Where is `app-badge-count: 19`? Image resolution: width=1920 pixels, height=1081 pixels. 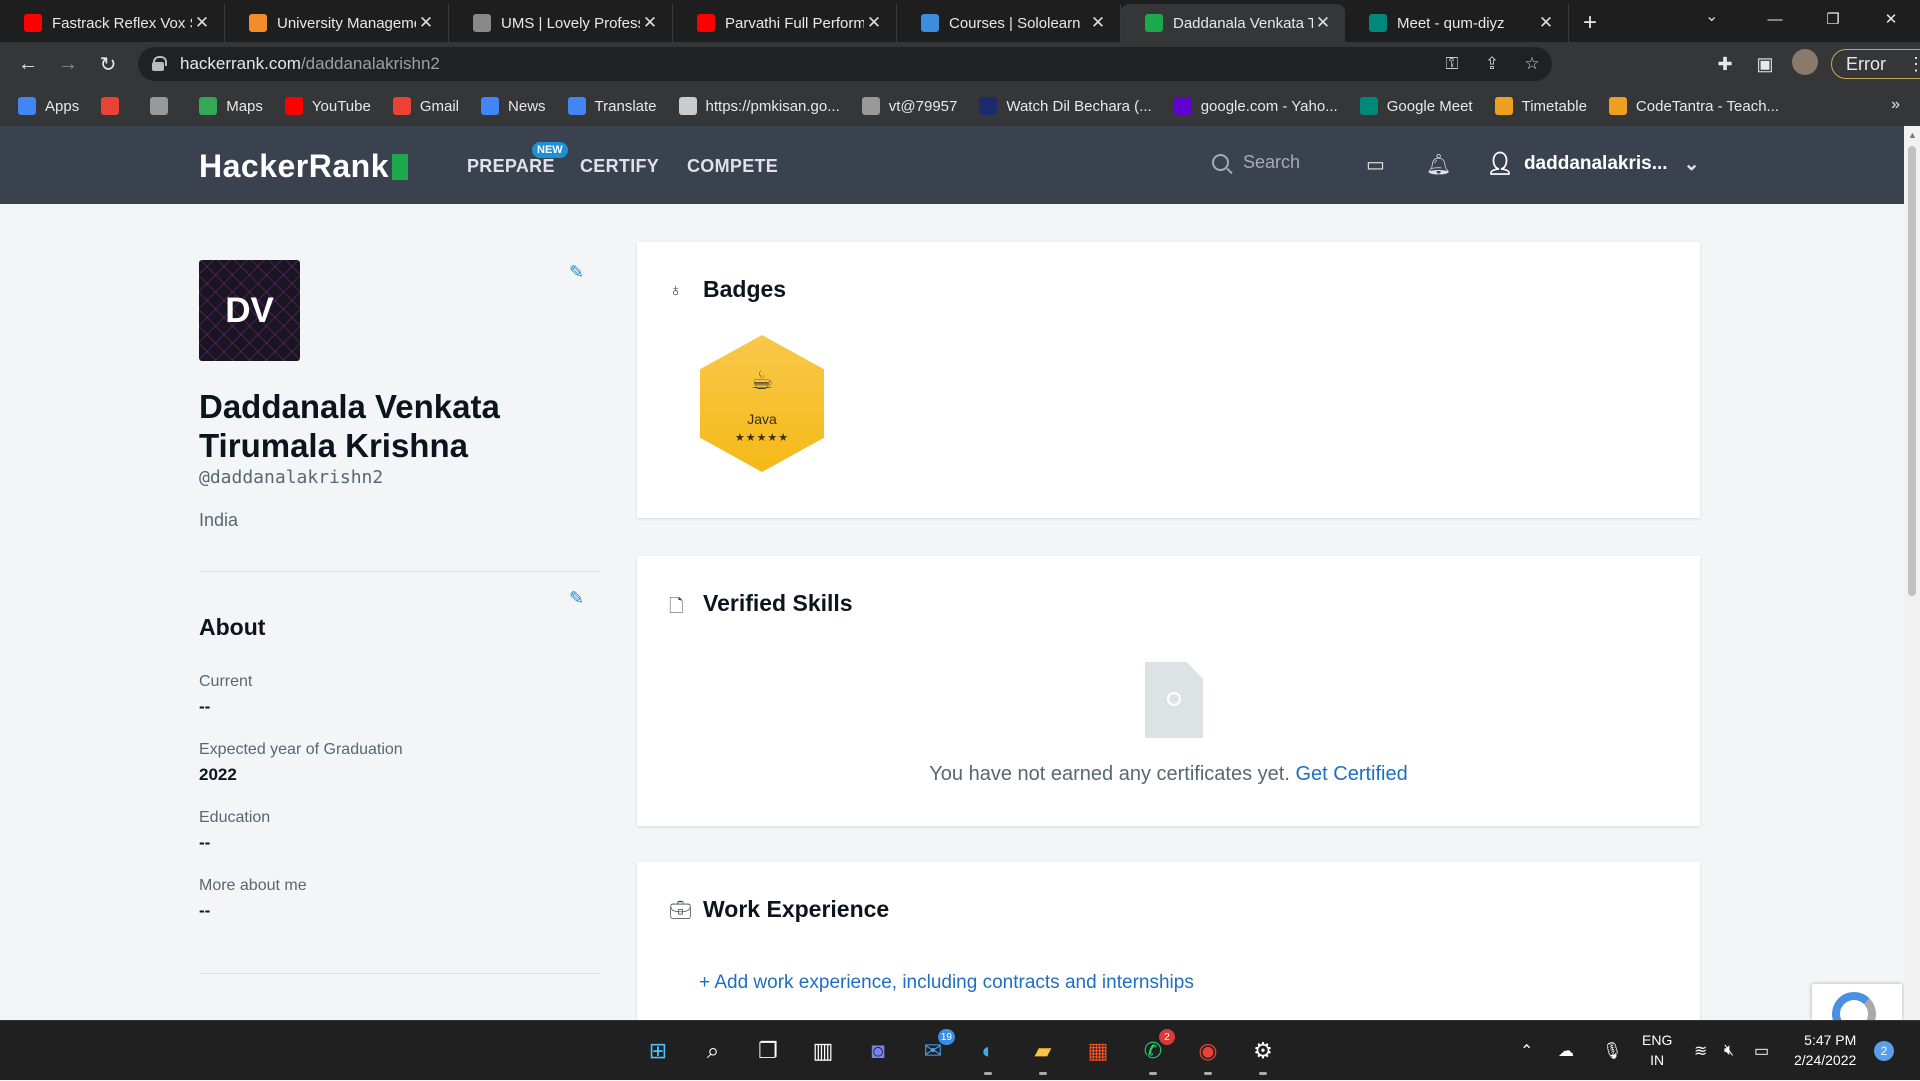 app-badge-count: 19 is located at coordinates (946, 1037).